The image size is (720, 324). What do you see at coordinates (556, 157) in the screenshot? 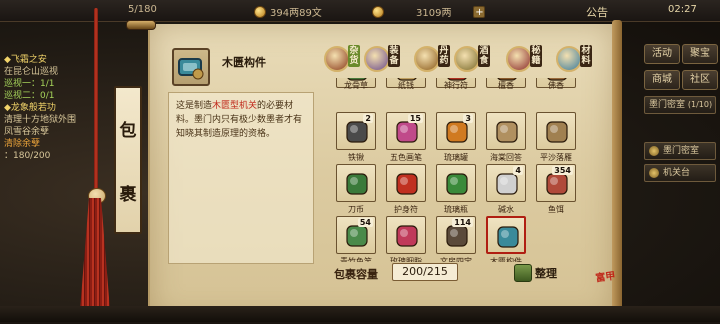
I see `item-label: 平沙落雁` at bounding box center [556, 157].